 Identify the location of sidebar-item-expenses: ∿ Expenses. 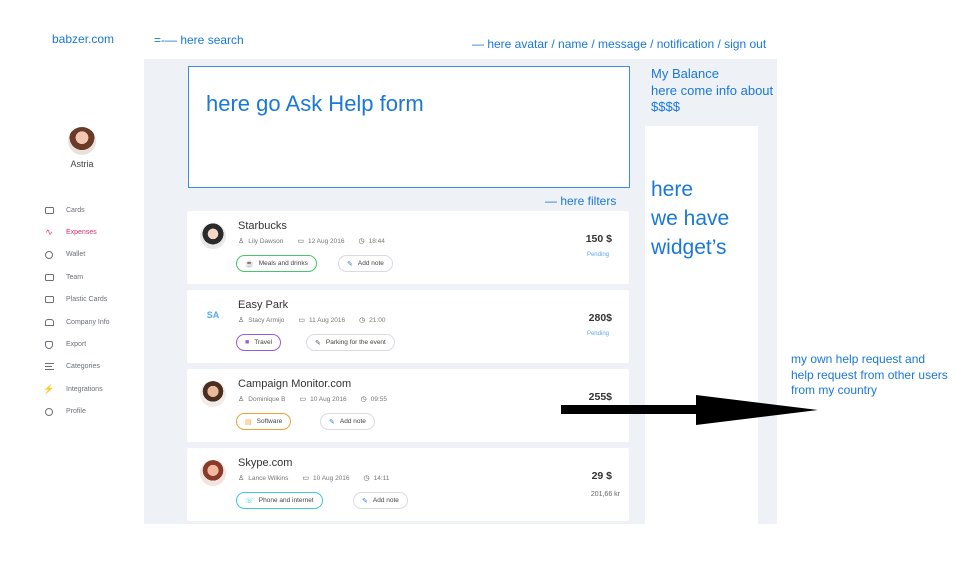
(77, 232).